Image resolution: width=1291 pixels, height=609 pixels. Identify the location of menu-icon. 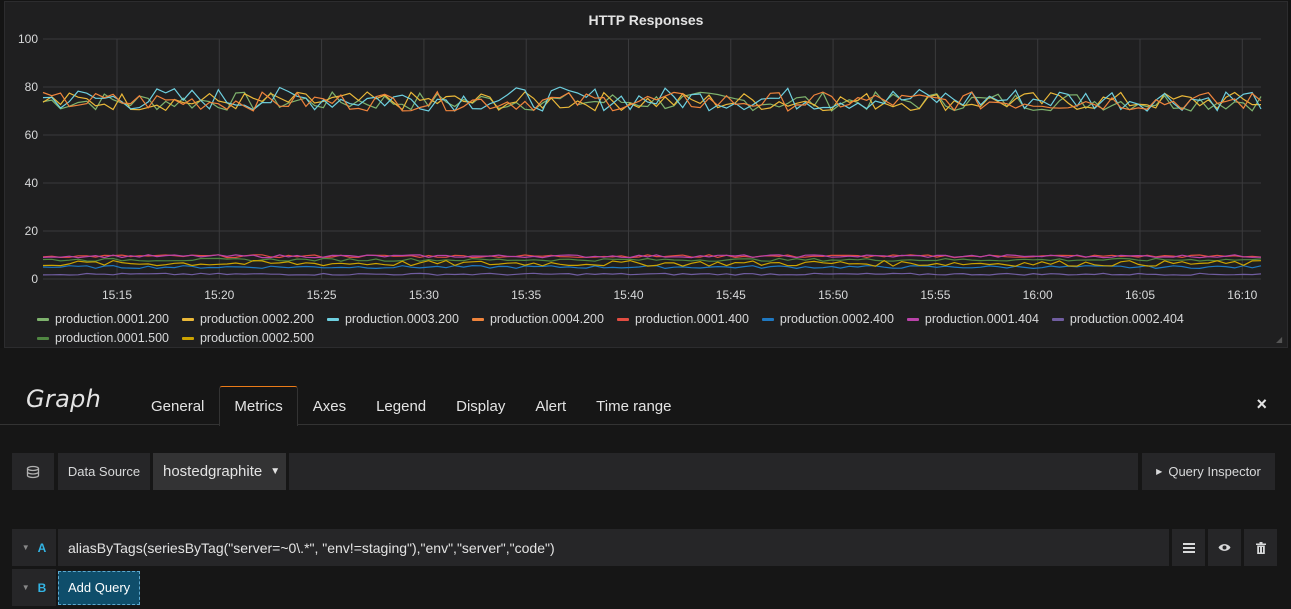
(1188, 547).